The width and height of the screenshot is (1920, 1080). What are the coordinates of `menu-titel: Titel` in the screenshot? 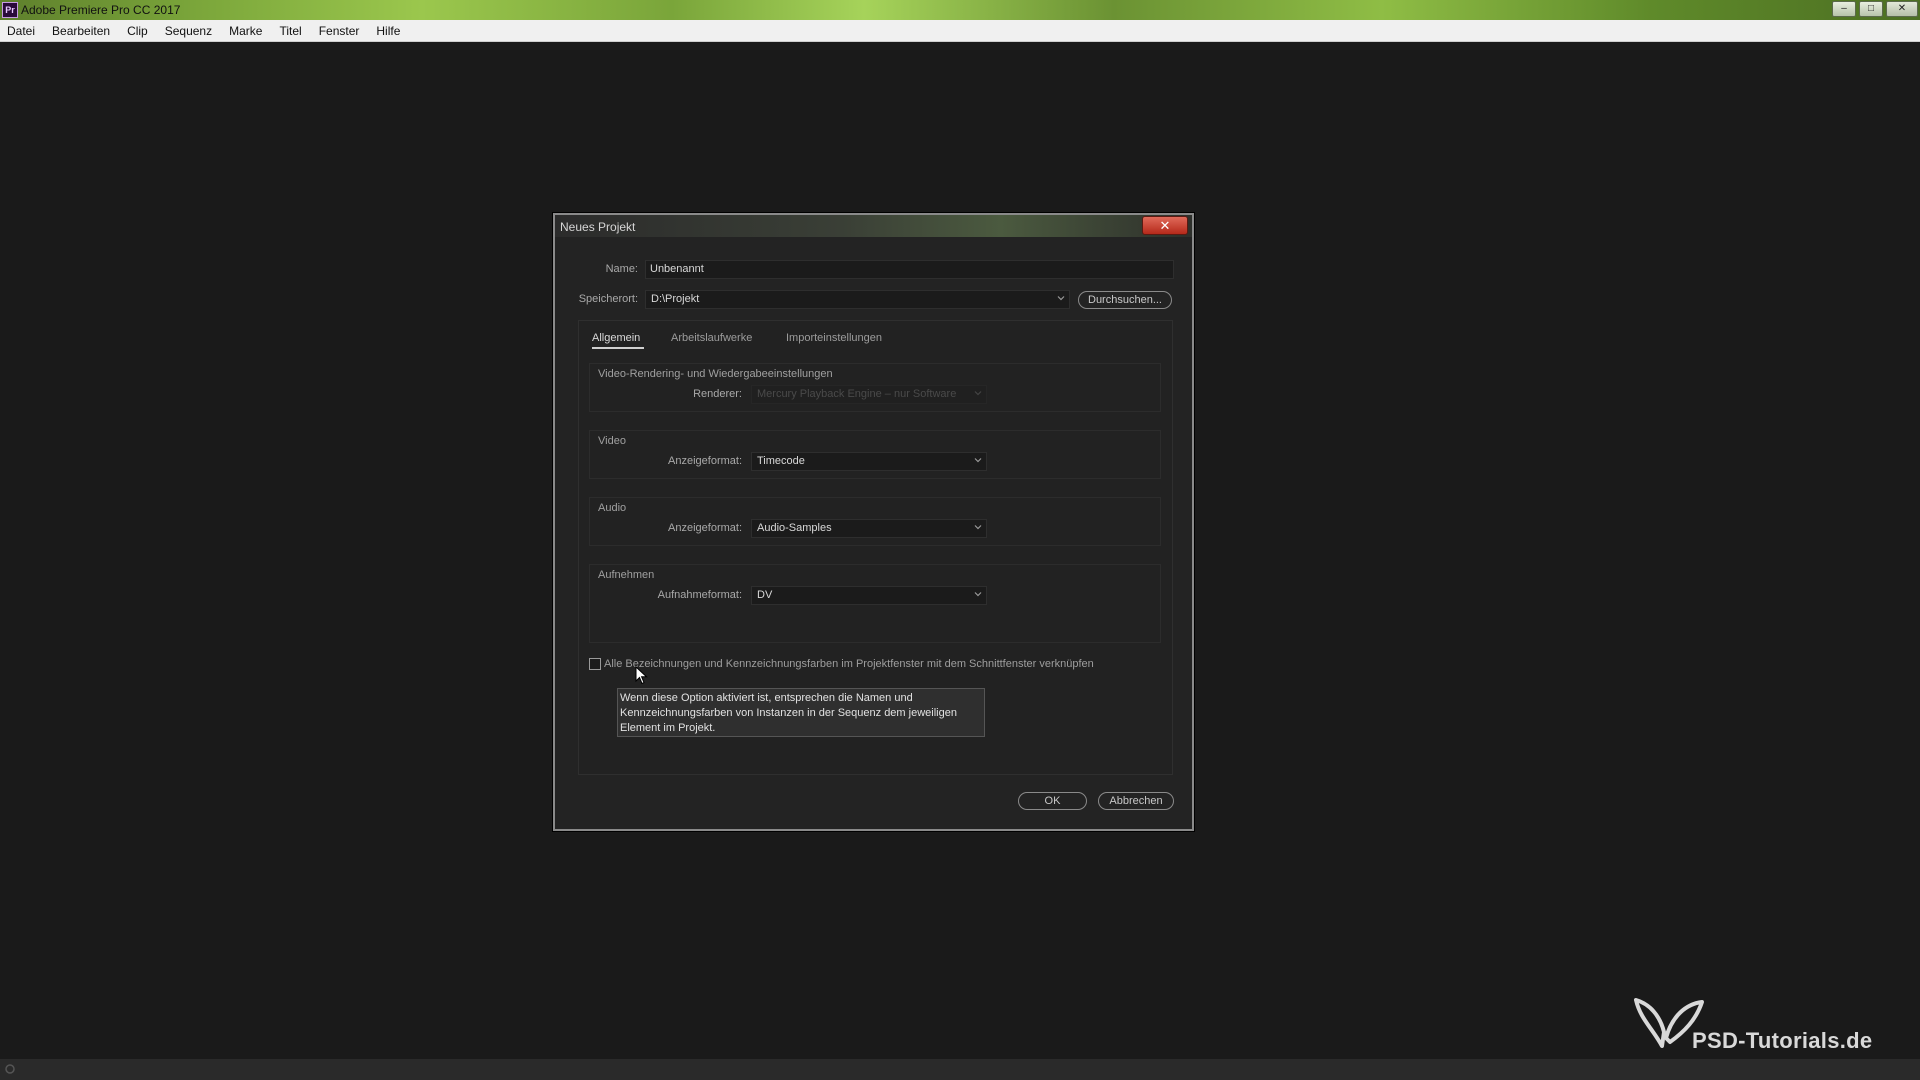 It's located at (290, 31).